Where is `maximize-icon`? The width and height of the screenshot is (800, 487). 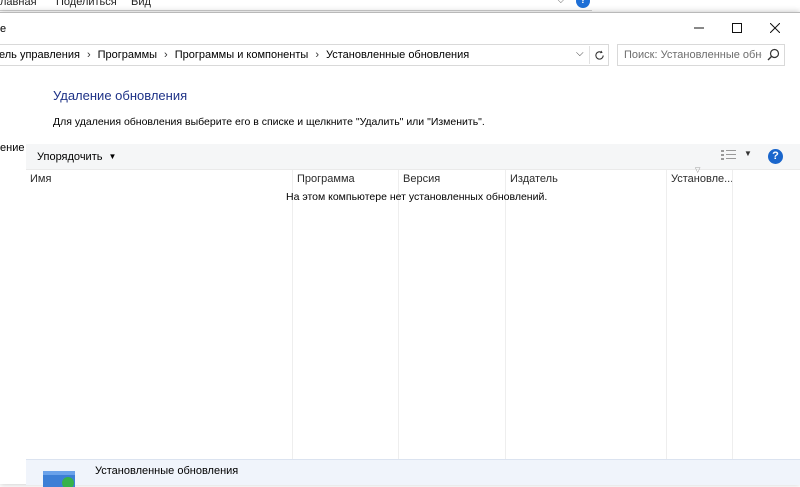
maximize-icon is located at coordinates (737, 28).